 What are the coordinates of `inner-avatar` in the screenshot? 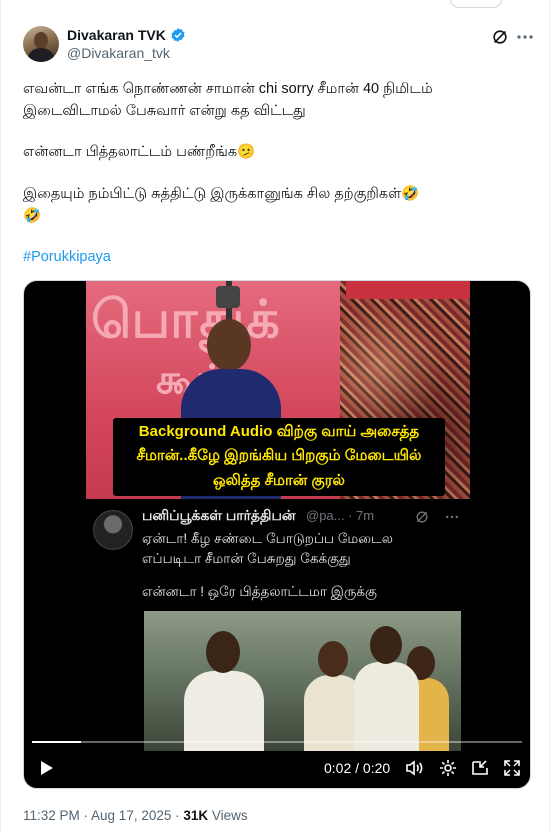 It's located at (113, 530).